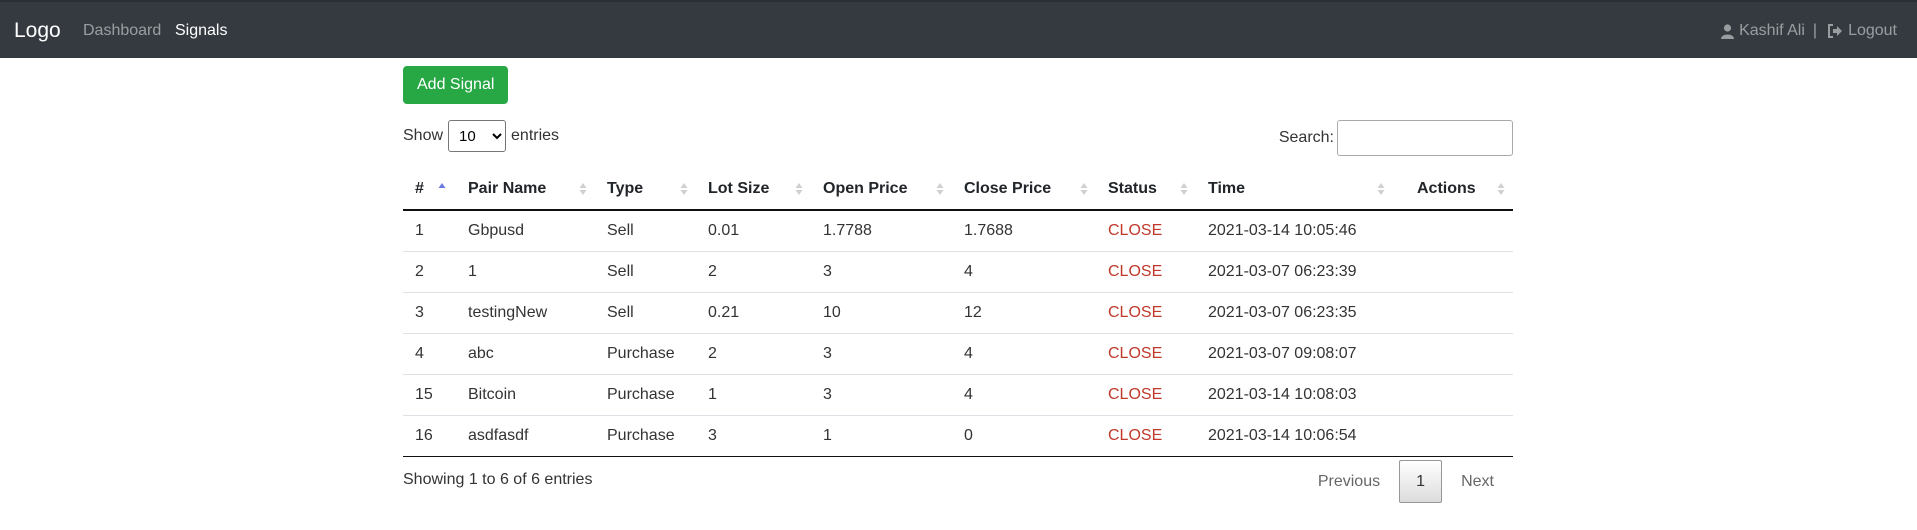 This screenshot has width=1917, height=530. Describe the element at coordinates (442, 185) in the screenshot. I see `sort-asc-icon` at that location.